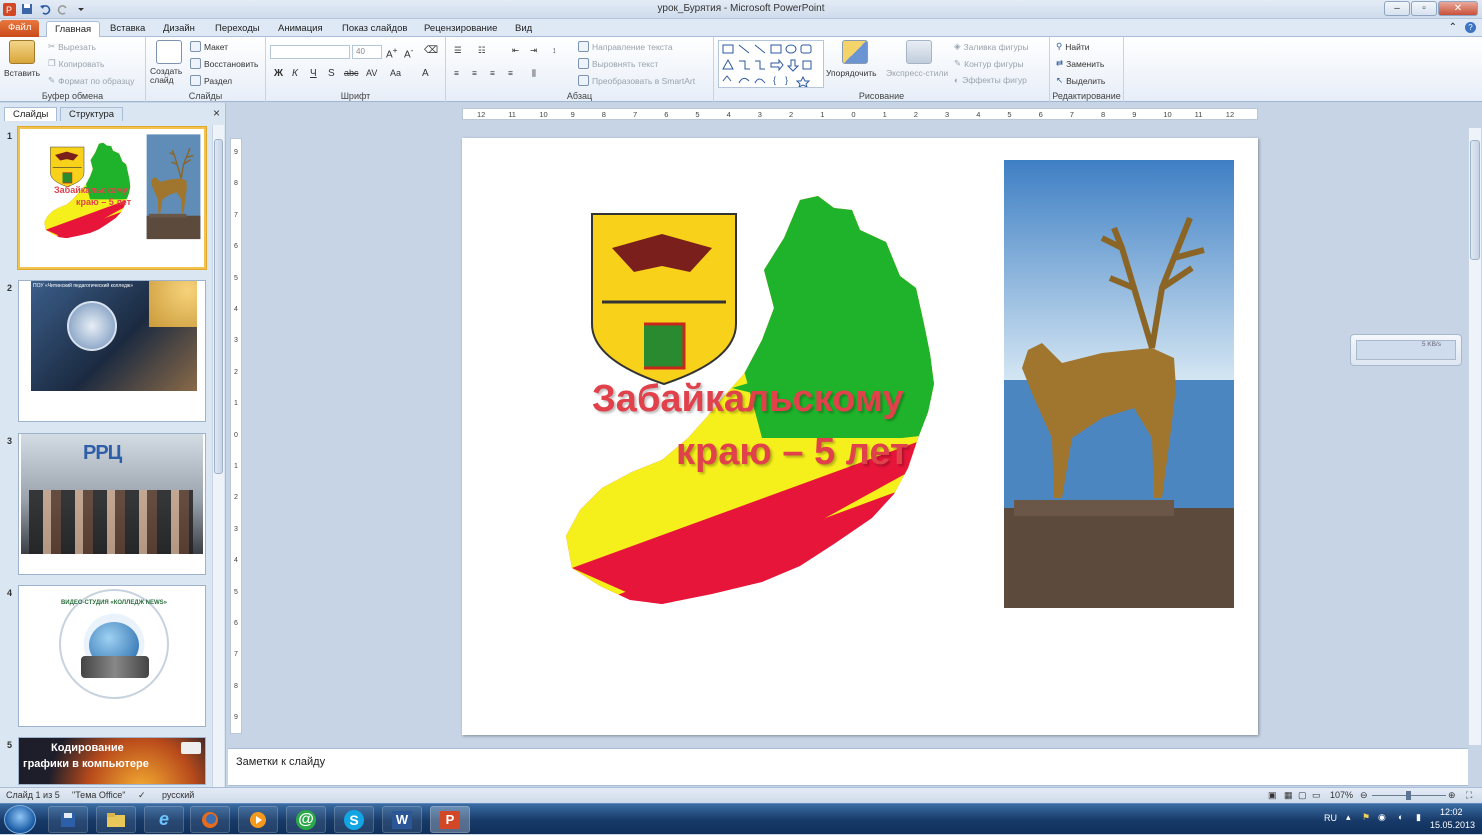  I want to click on arrange-button: Упорядочить, so click(851, 73).